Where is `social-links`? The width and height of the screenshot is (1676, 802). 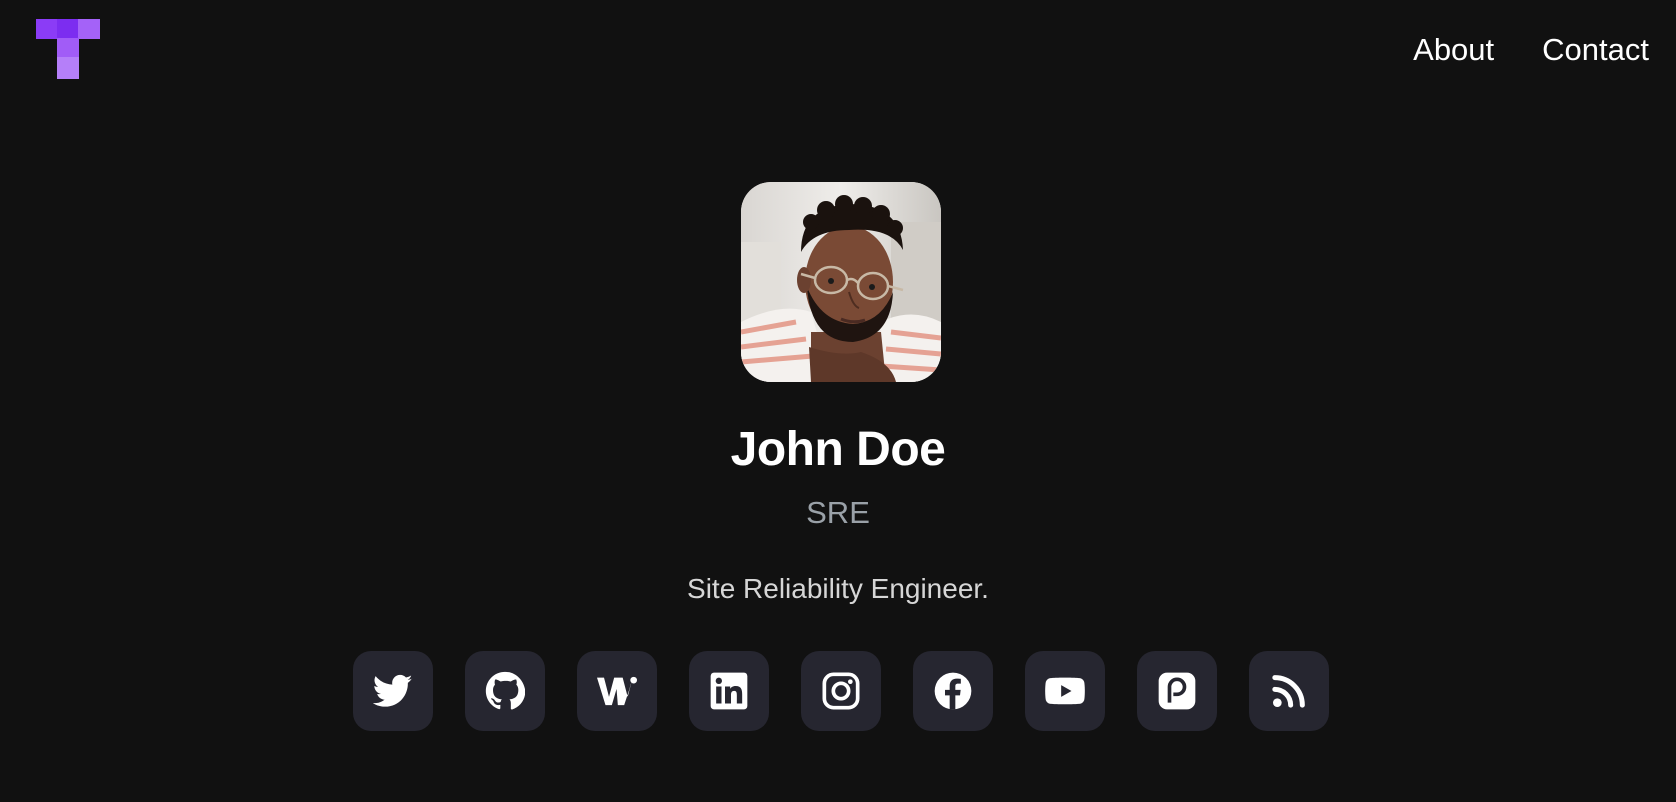 social-links is located at coordinates (841, 691).